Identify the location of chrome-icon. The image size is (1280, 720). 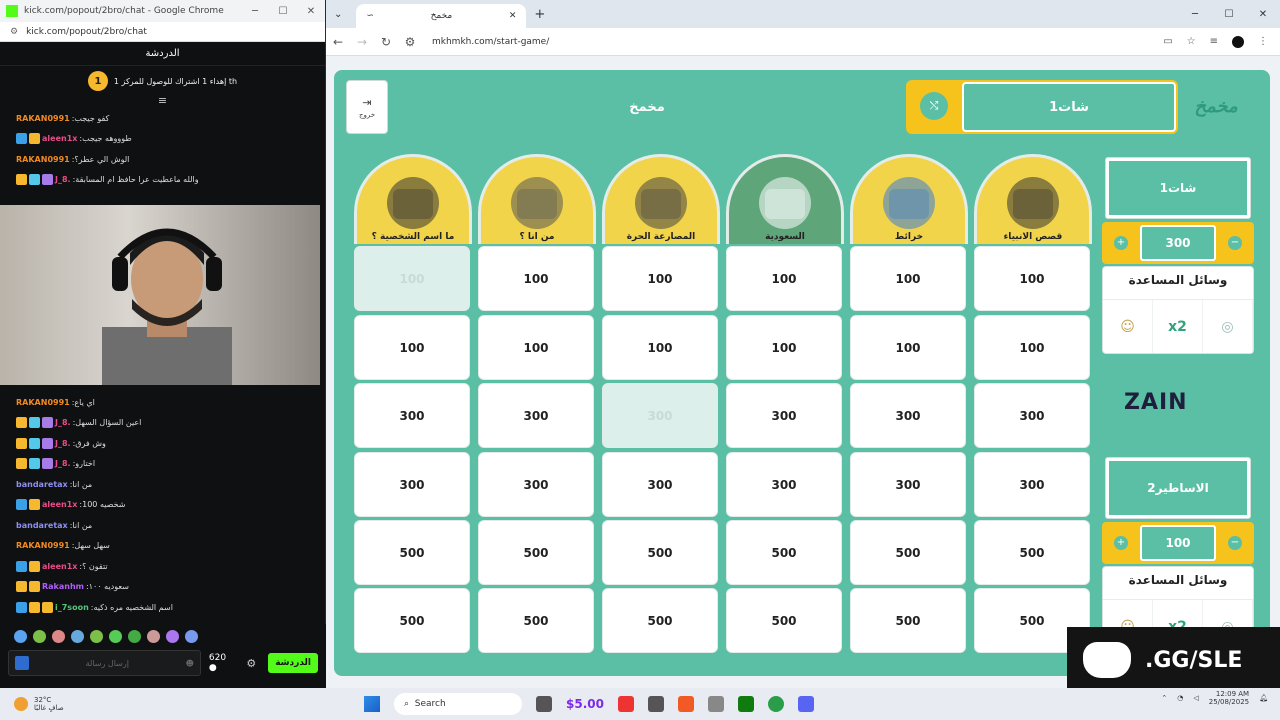
(775, 704).